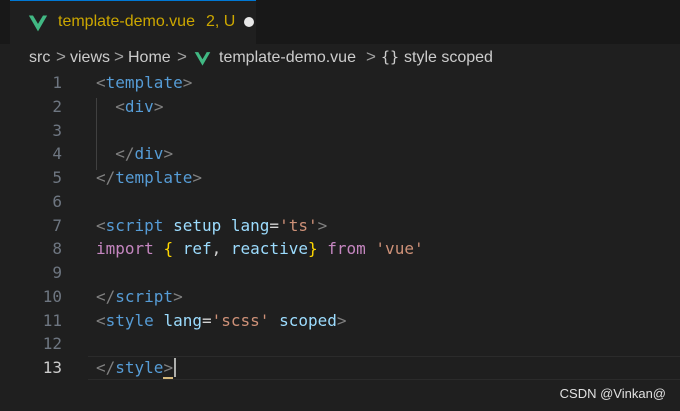 This screenshot has height=411, width=680. I want to click on line-number: 12, so click(52, 343).